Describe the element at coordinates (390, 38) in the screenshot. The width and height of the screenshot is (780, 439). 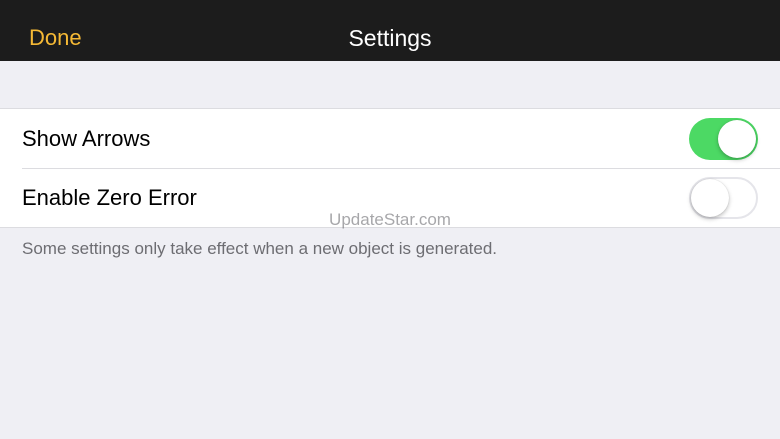
I see `page-title: Settings` at that location.